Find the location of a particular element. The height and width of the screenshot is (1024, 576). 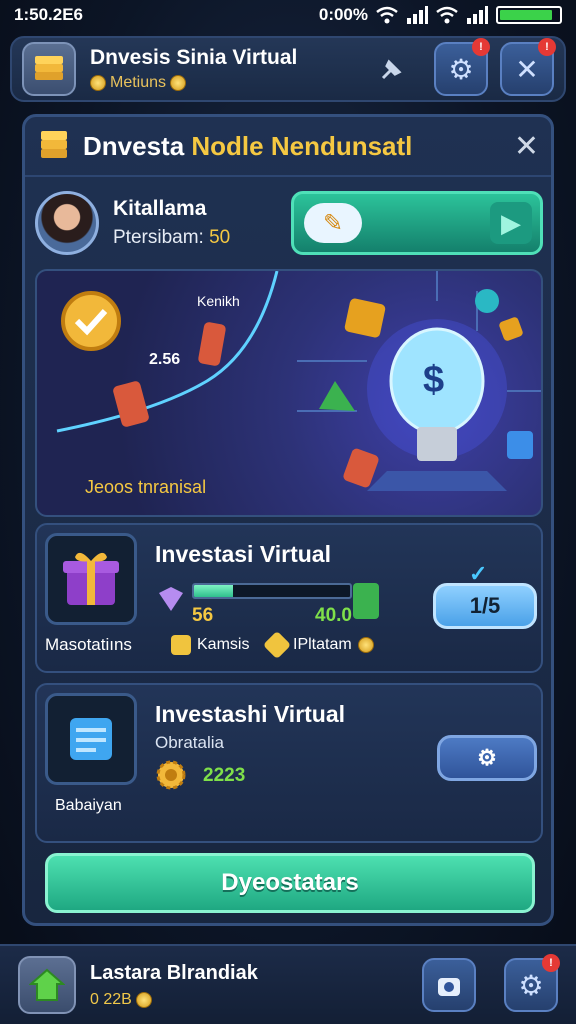

card-2-title: Investashi Virtual is located at coordinates (250, 714).